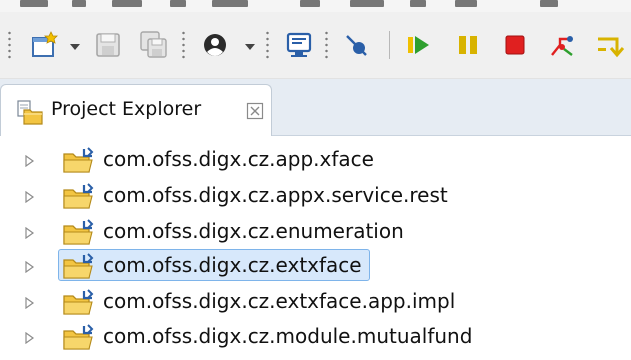 The image size is (631, 360). I want to click on disconnect-icon, so click(562, 46).